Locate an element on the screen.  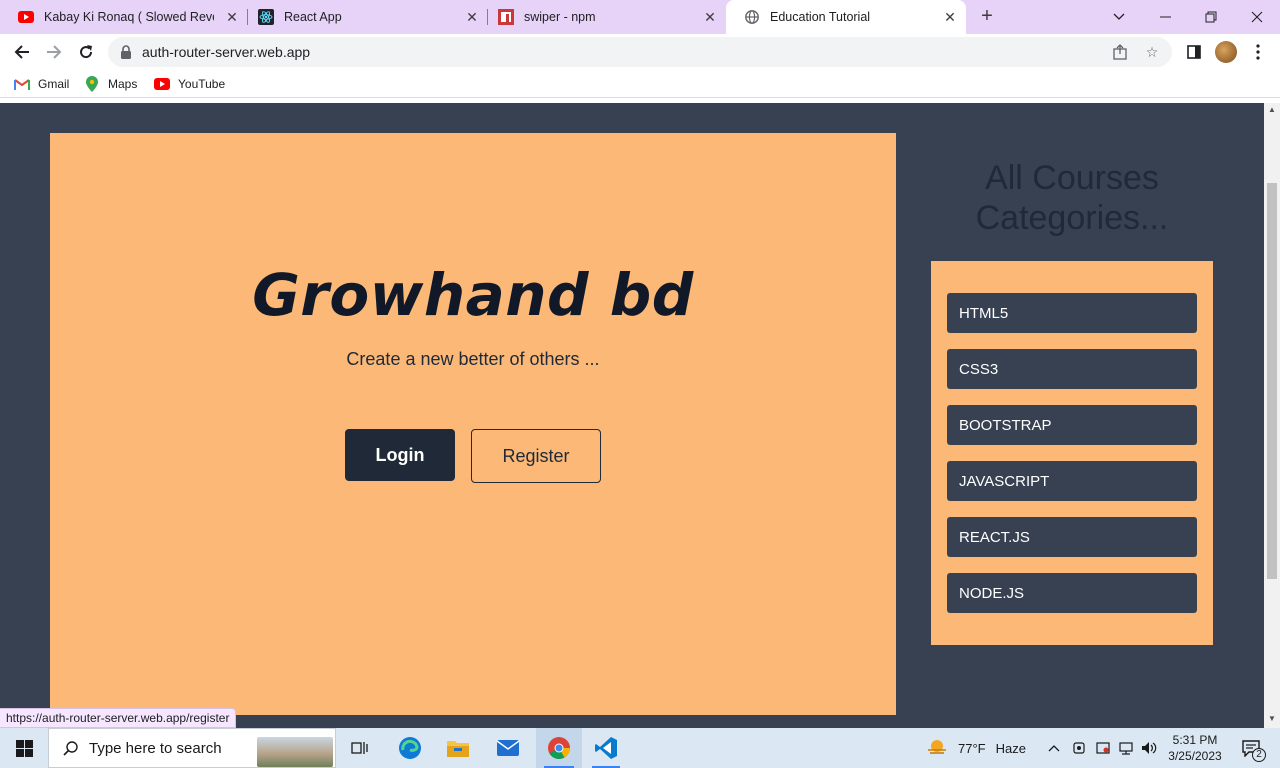
chrome-icon is located at coordinates (559, 748).